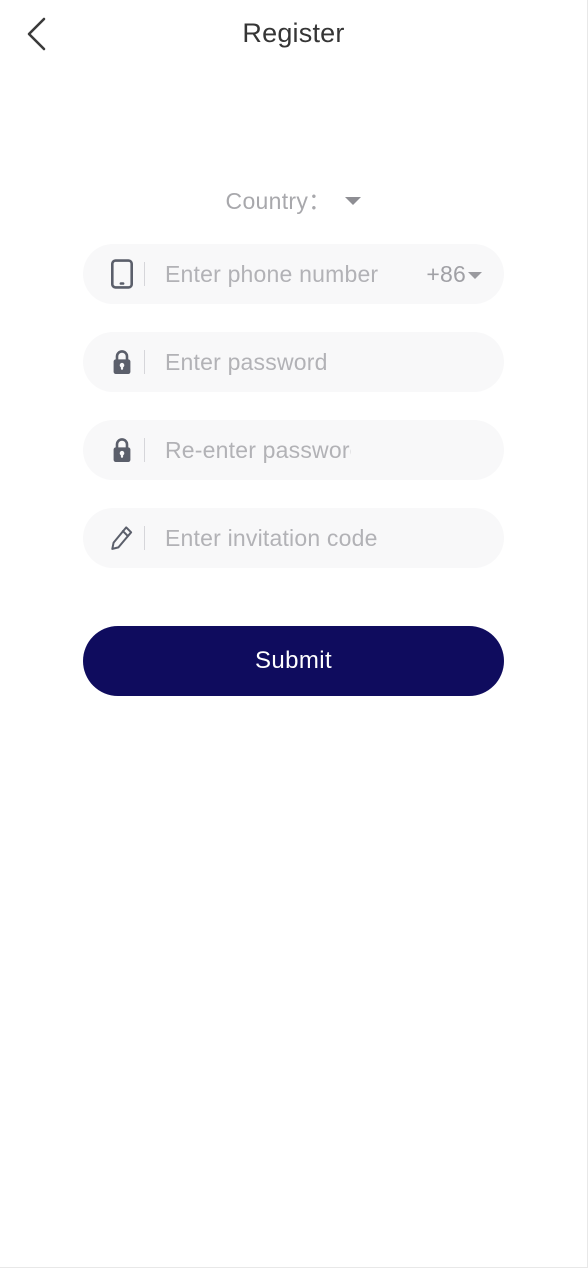 The image size is (588, 1268). Describe the element at coordinates (122, 274) in the screenshot. I see `mobile-phone-icon` at that location.